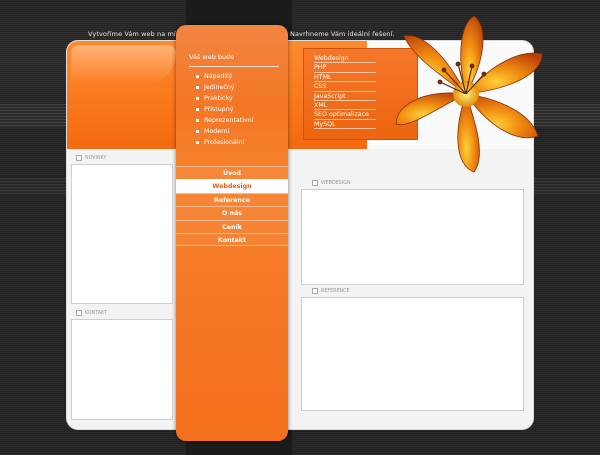 This screenshot has width=600, height=455. What do you see at coordinates (123, 65) in the screenshot?
I see `header-gloss` at bounding box center [123, 65].